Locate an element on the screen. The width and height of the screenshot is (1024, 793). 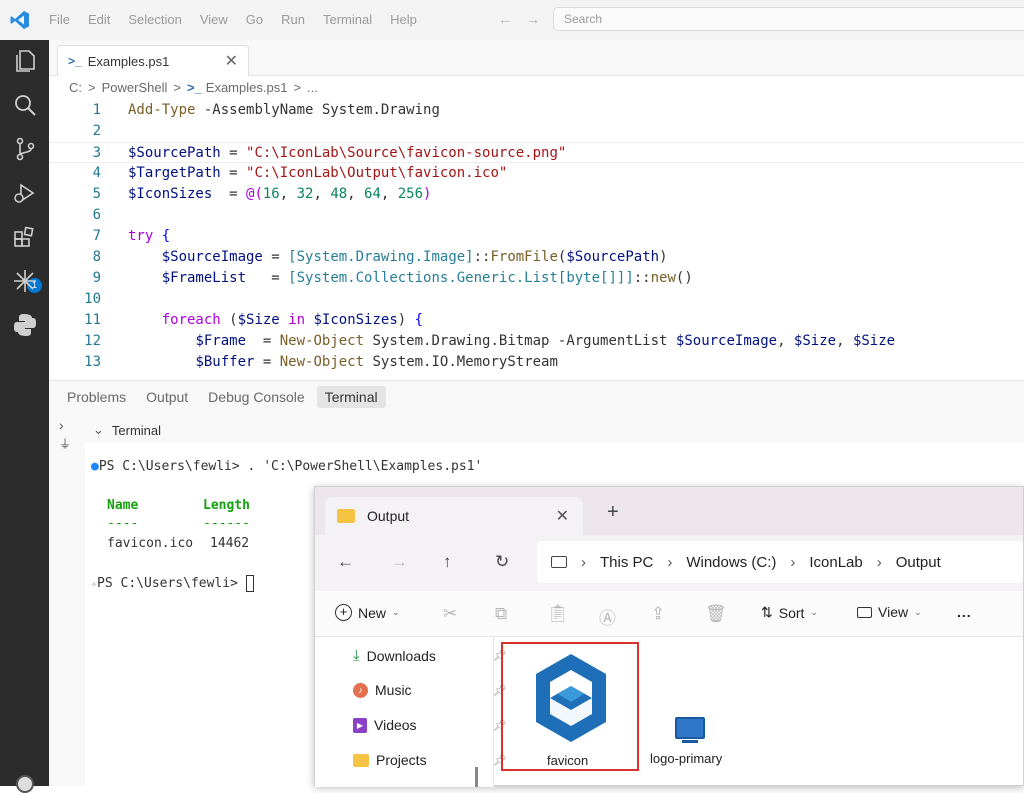
menu-terminal: Terminal is located at coordinates (347, 20).